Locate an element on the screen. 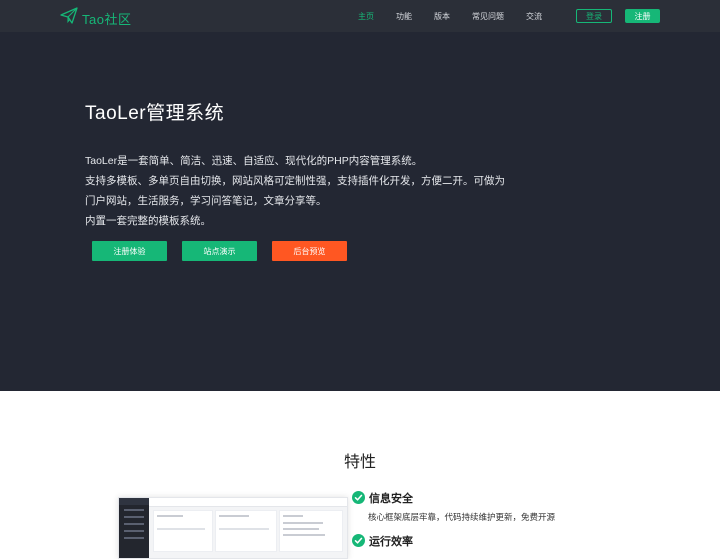 The image size is (720, 559). hero-line: TaoLer是一套简单、简洁、迅速、自适应、现代化的PHP内容管理系统。 is located at coordinates (254, 161).